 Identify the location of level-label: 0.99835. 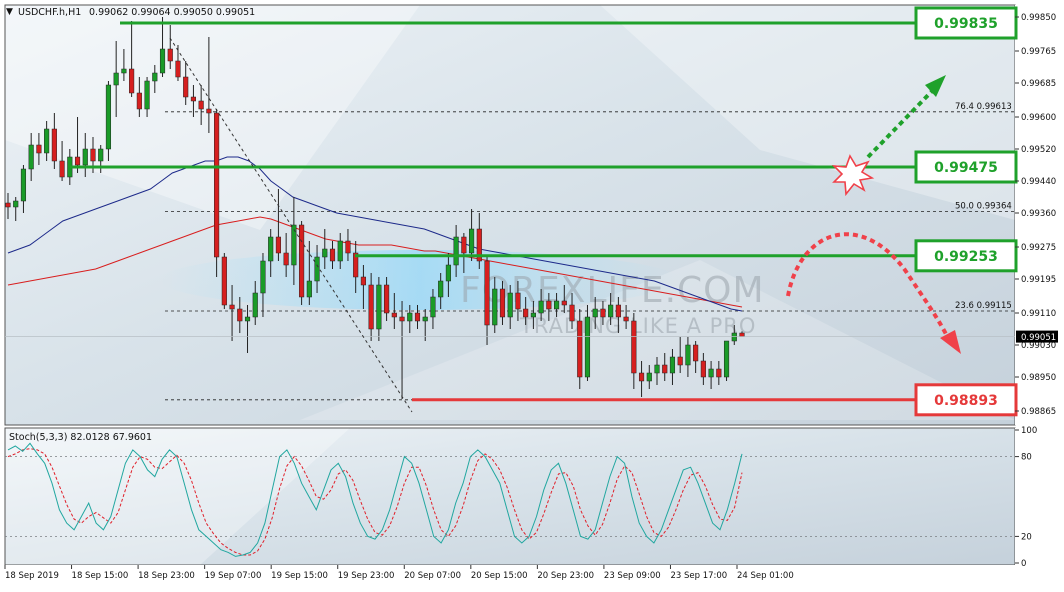
(966, 24).